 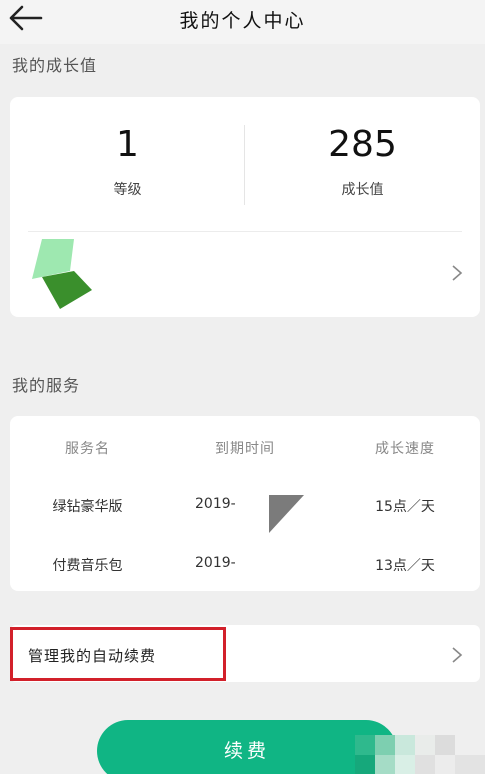 I want to click on divider, so click(x=245, y=231).